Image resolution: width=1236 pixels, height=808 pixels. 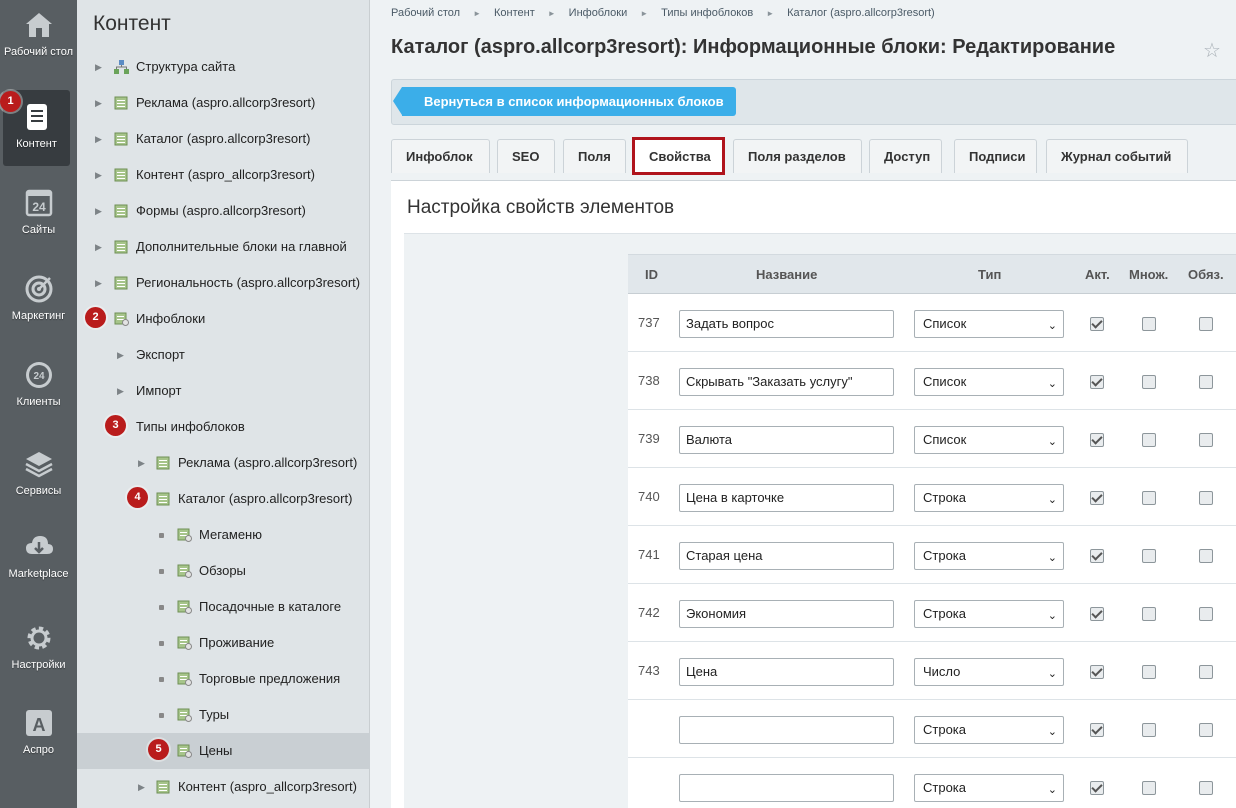 What do you see at coordinates (786, 614) in the screenshot?
I see `property-name-input: Экономия` at bounding box center [786, 614].